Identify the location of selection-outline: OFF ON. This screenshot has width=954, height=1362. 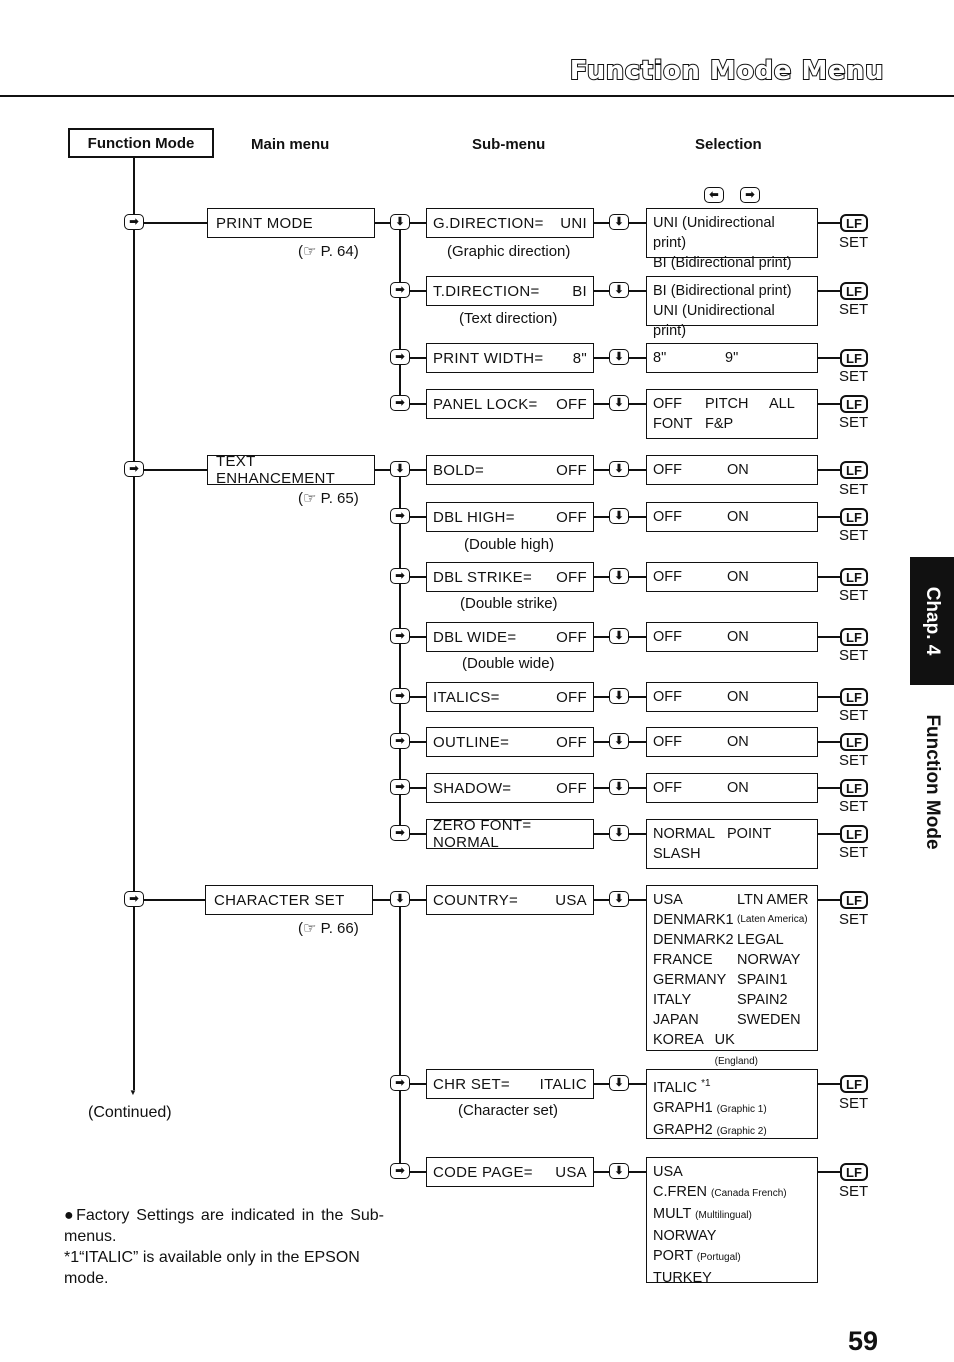
(732, 742).